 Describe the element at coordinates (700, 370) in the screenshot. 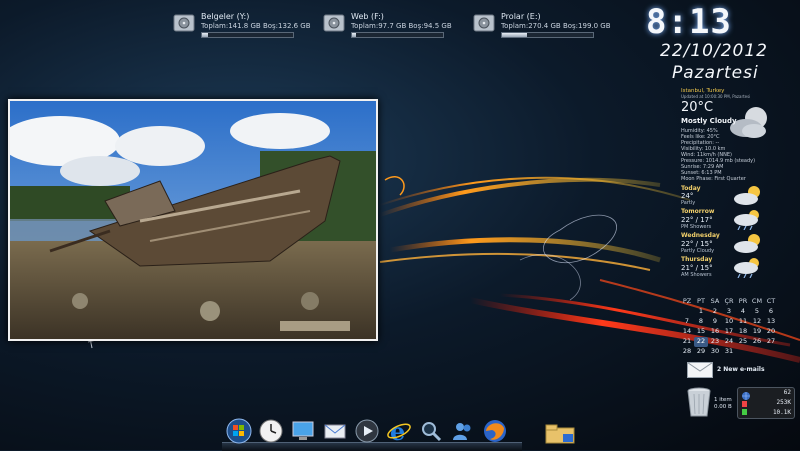

I see `envelope-icon` at that location.